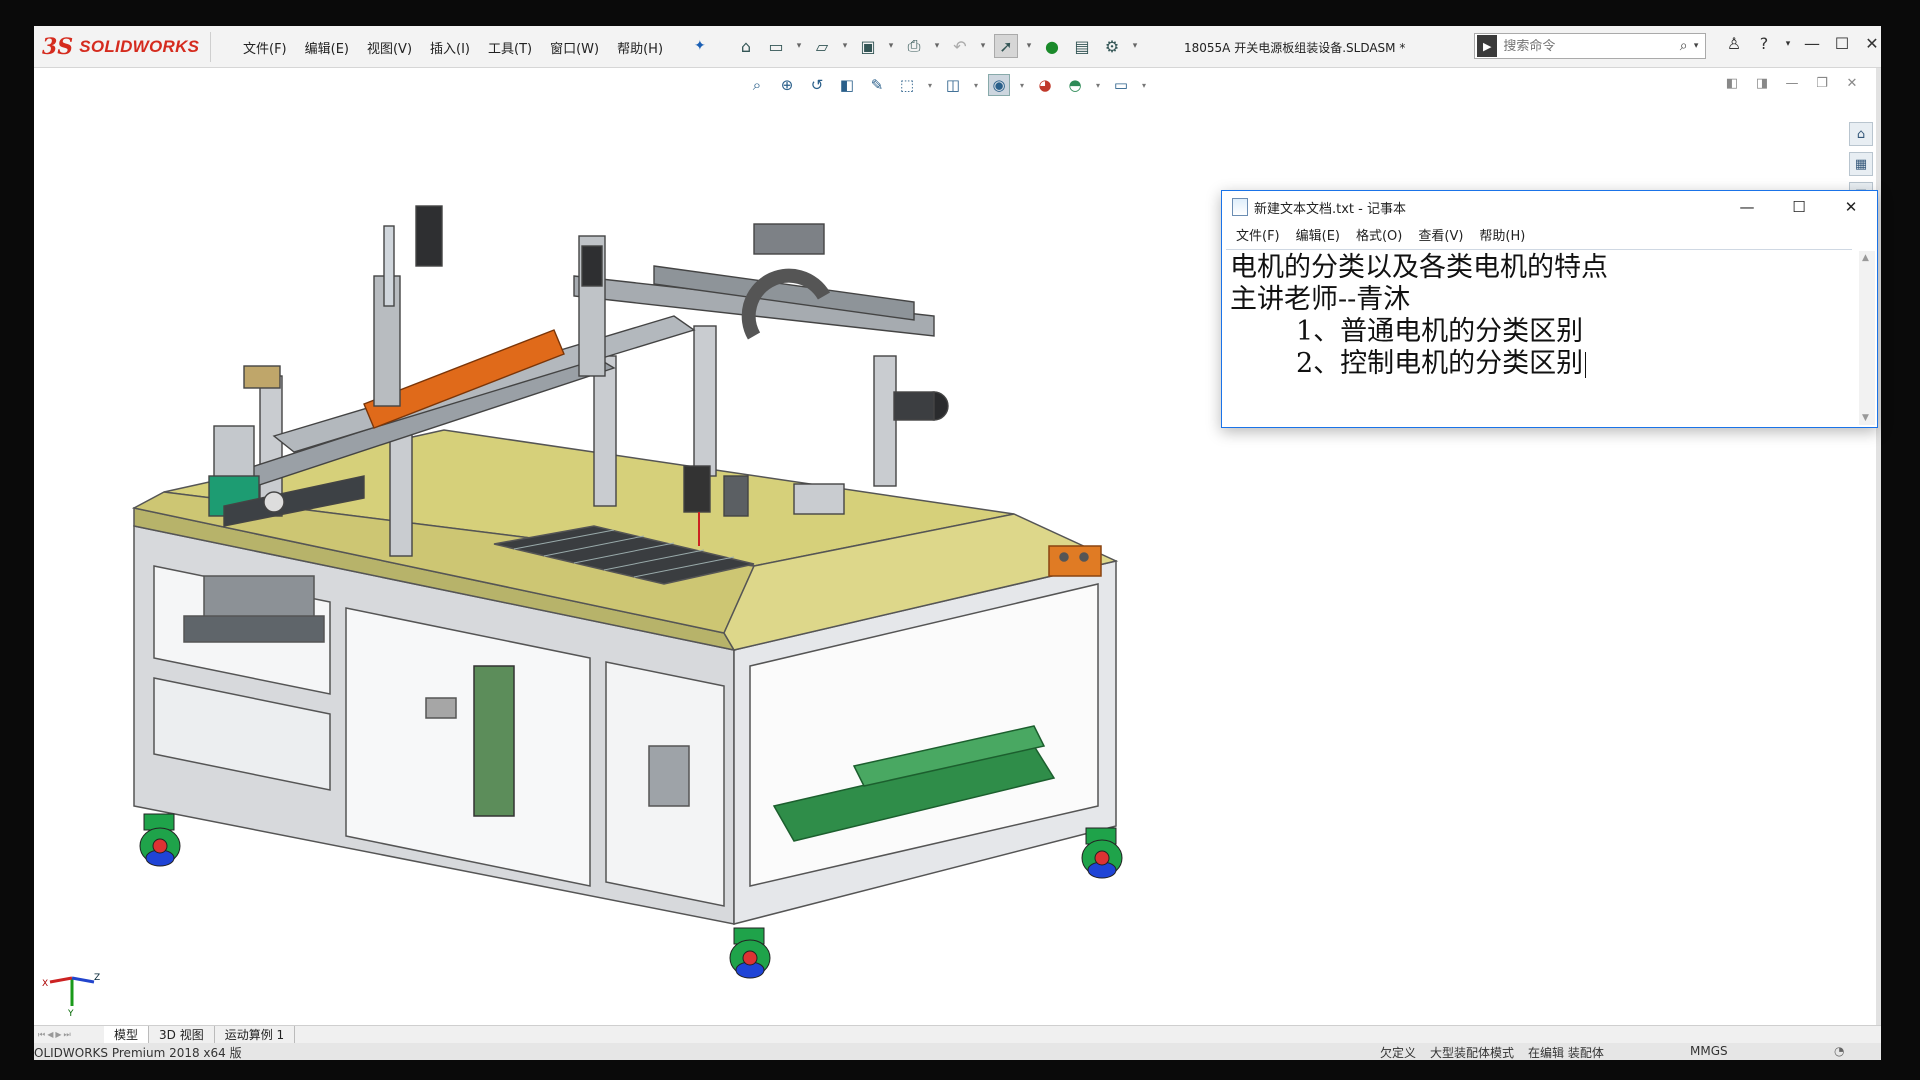  Describe the element at coordinates (1839, 1051) in the screenshot. I see `quick-tips-icon: ◔` at that location.